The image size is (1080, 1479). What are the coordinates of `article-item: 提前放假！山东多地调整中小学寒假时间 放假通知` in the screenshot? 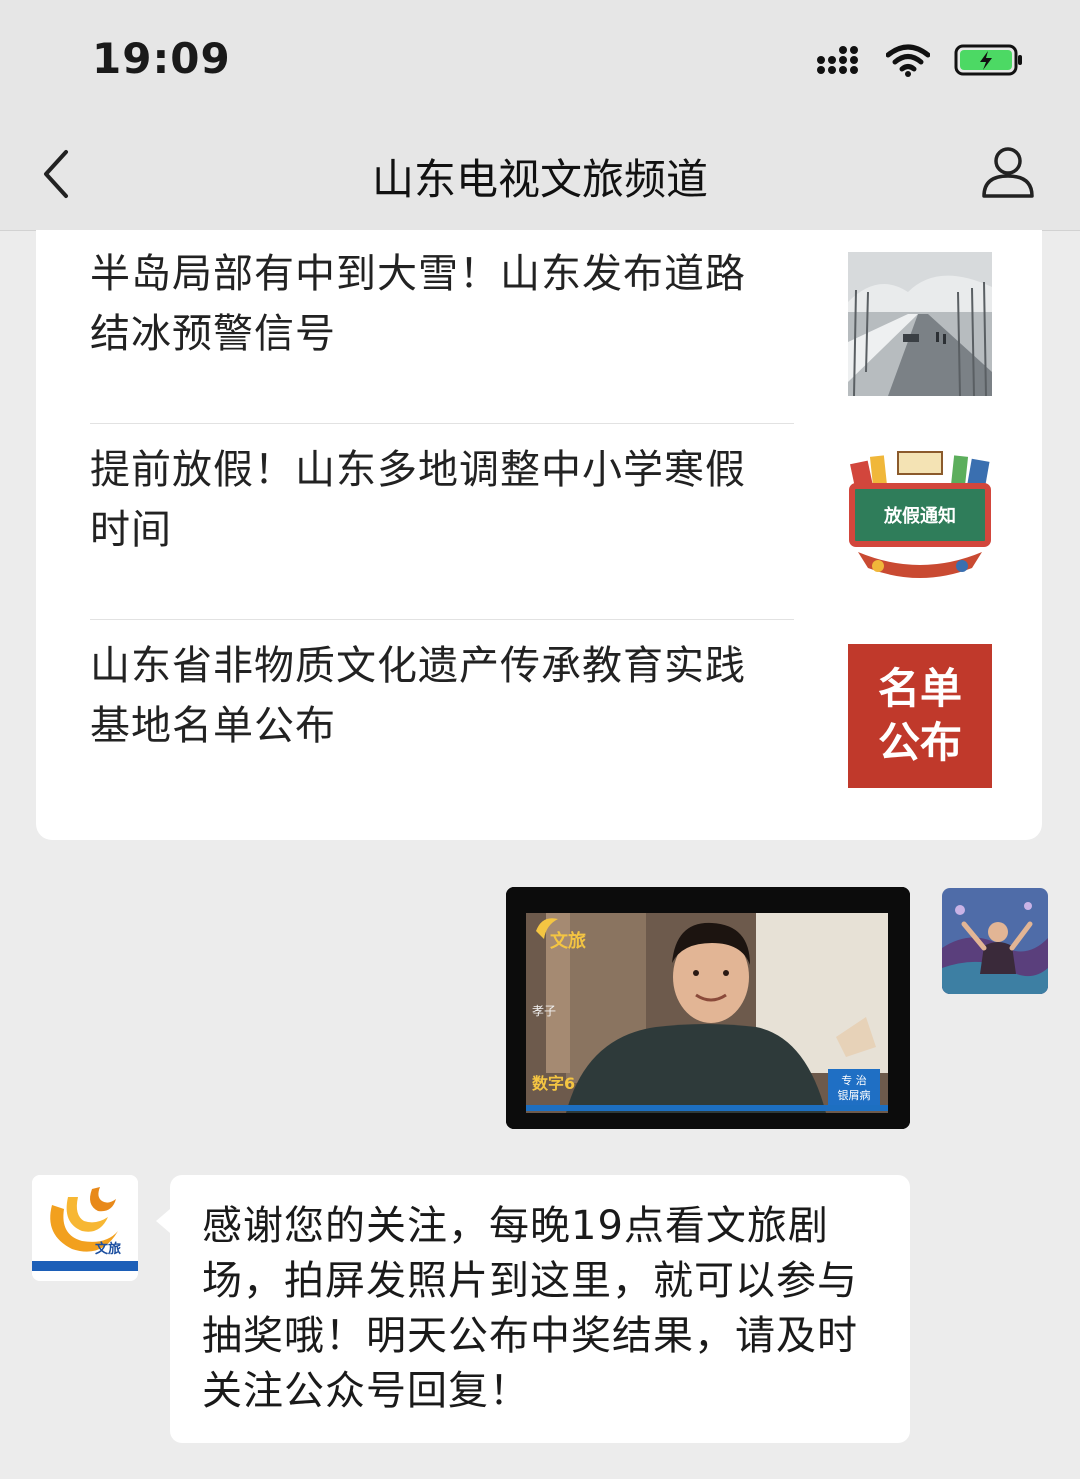 It's located at (543, 524).